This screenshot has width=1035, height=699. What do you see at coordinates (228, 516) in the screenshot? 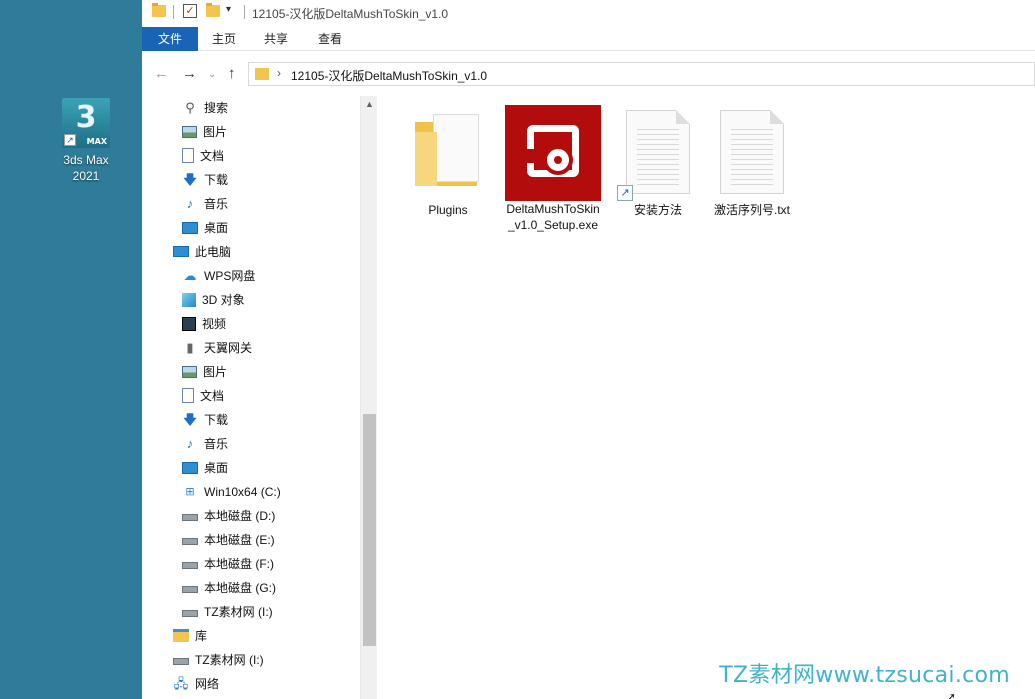
I see `nav-item-drive-d: 本地磁盘 (D:)` at bounding box center [228, 516].